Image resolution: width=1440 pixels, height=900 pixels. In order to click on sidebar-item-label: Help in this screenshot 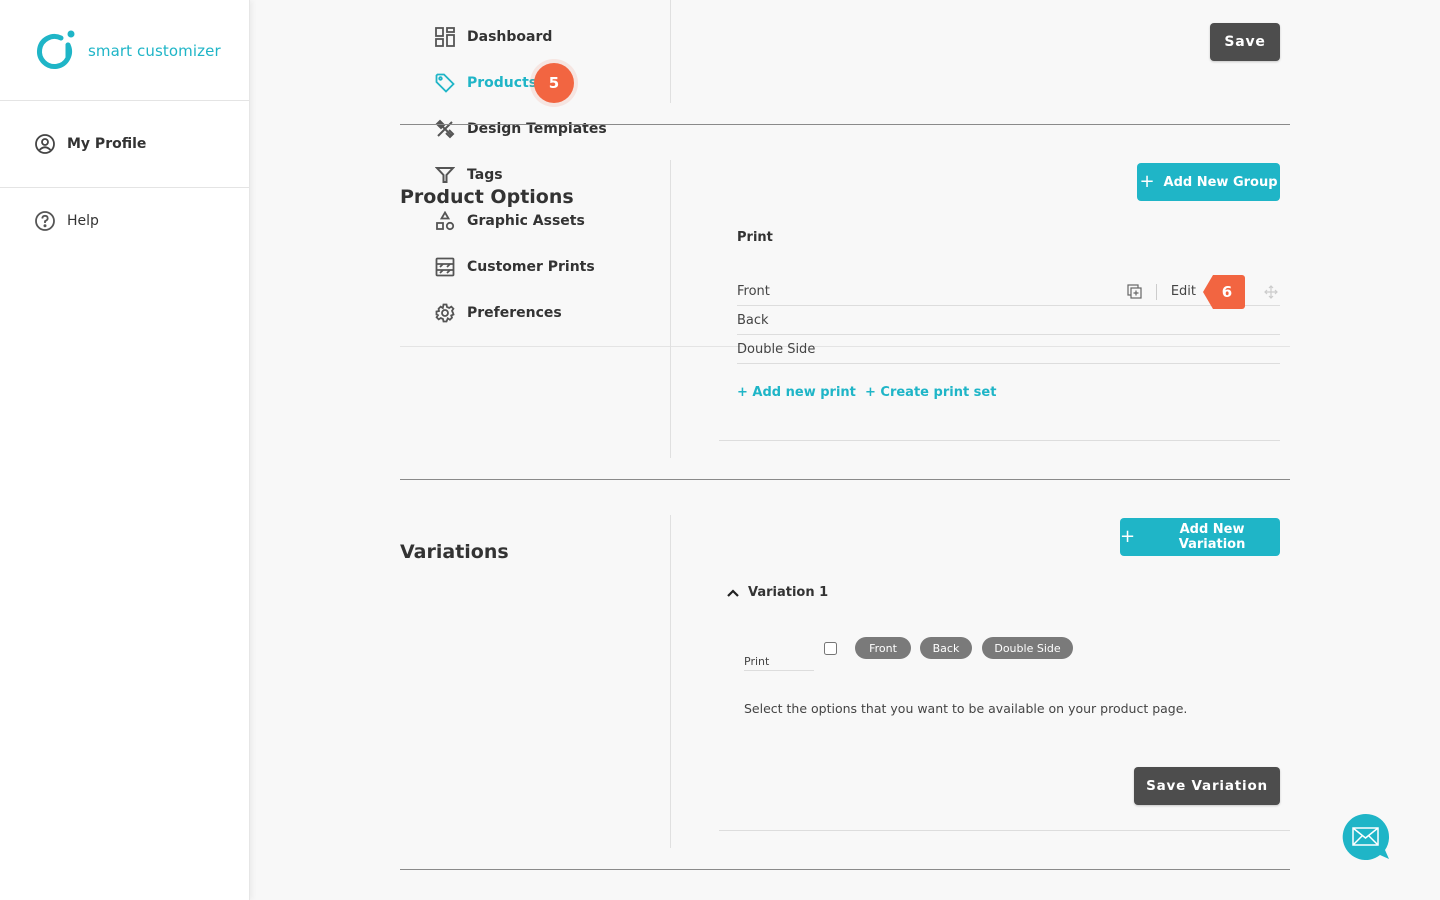, I will do `click(83, 221)`.